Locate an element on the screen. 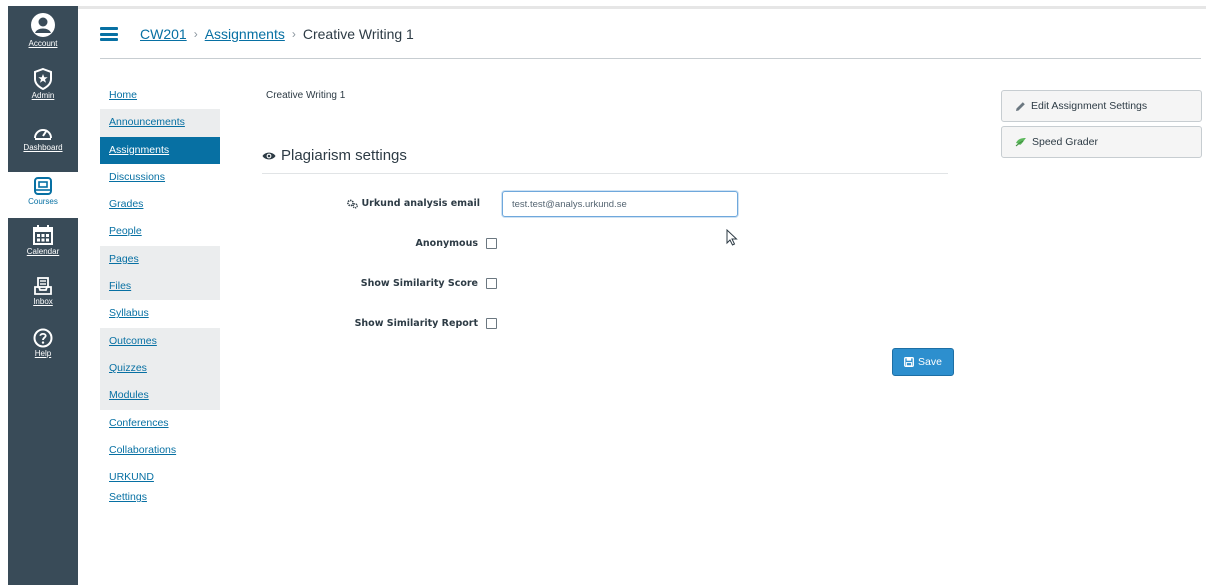 The height and width of the screenshot is (585, 1206). course-nav-urkund: URKUND is located at coordinates (160, 477).